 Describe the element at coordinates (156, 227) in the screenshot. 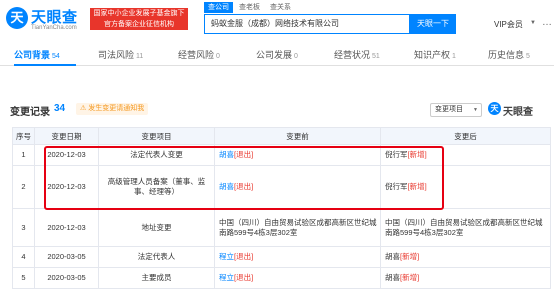

I see `row-item: 地址变更` at that location.